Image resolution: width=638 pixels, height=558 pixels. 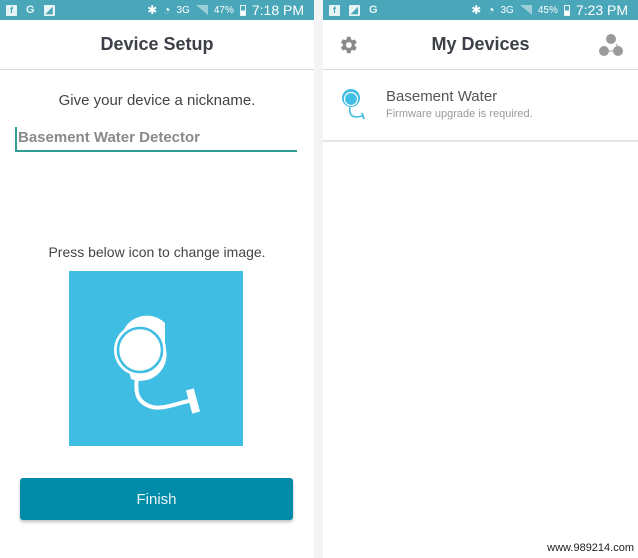 I want to click on network-share-icon, so click(x=611, y=45).